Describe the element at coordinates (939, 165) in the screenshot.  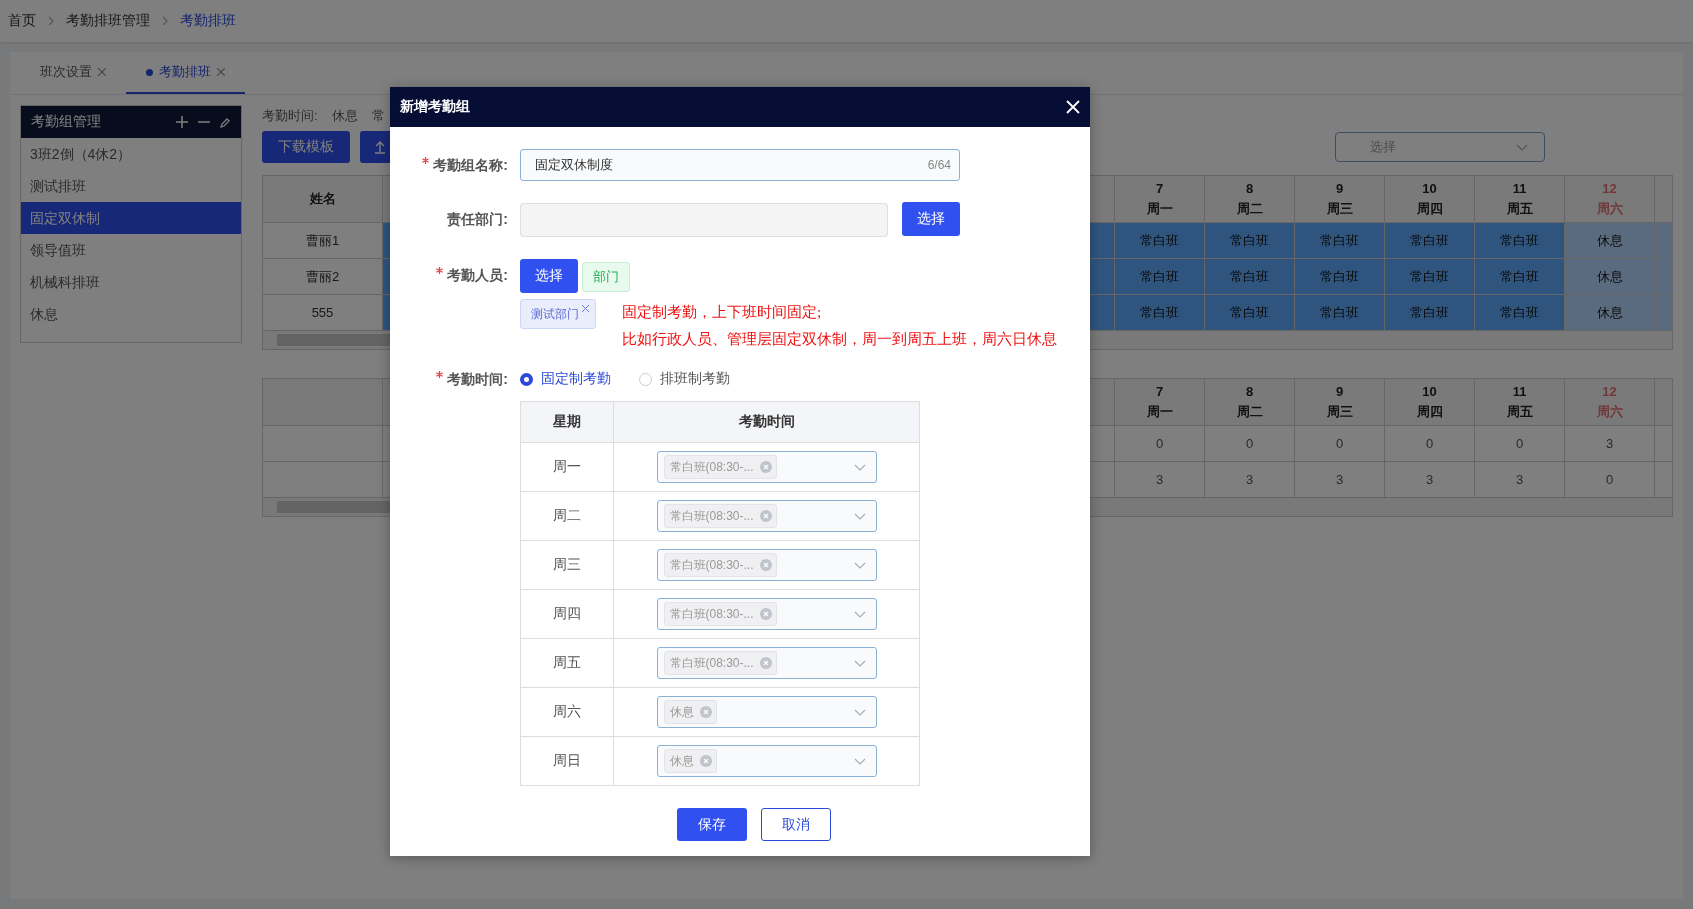
I see `character-counter: 6/64` at that location.